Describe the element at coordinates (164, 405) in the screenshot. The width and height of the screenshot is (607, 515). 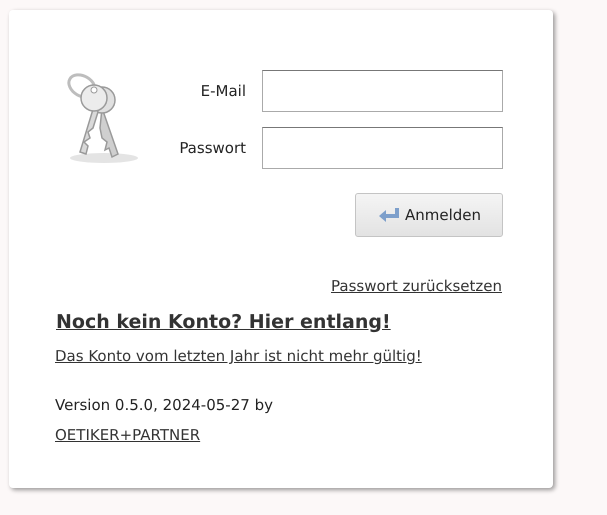
I see `version-text: Version 0.5.0, 2024-05-27 by` at that location.